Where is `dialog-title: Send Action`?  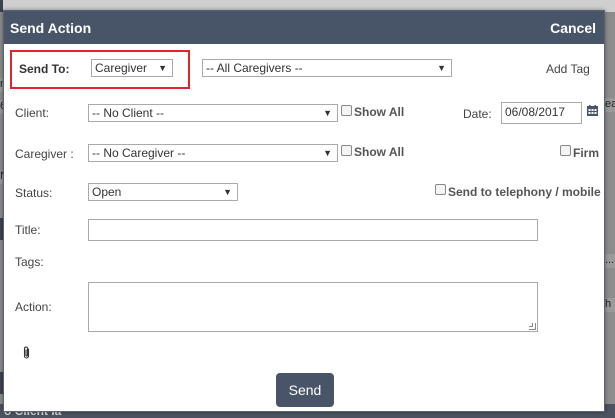
dialog-title: Send Action is located at coordinates (51, 28).